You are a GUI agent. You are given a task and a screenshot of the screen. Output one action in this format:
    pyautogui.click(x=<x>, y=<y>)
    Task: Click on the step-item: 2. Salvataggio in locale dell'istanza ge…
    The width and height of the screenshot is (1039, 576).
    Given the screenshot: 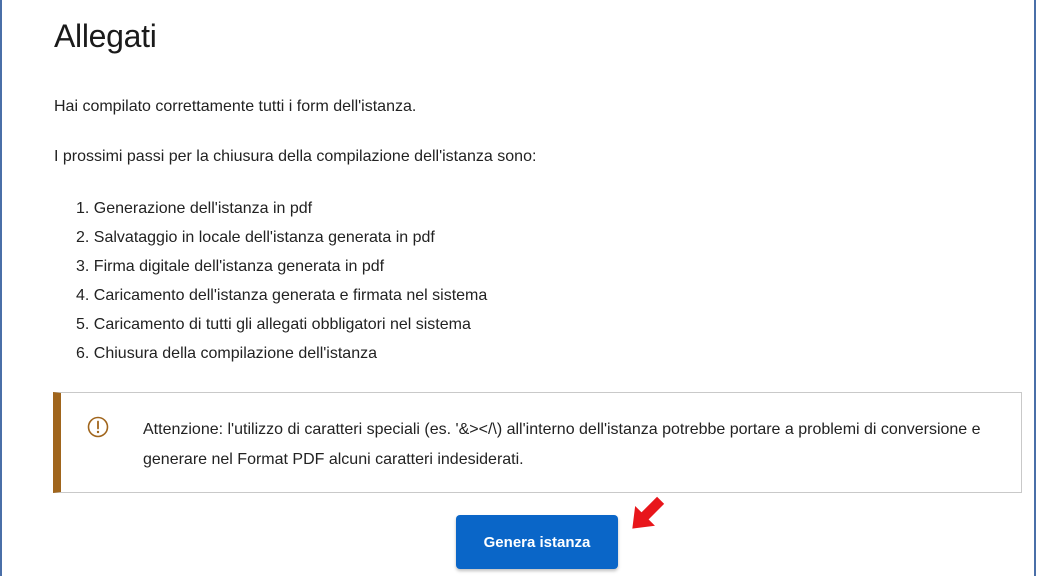 What is the action you would take?
    pyautogui.click(x=255, y=237)
    